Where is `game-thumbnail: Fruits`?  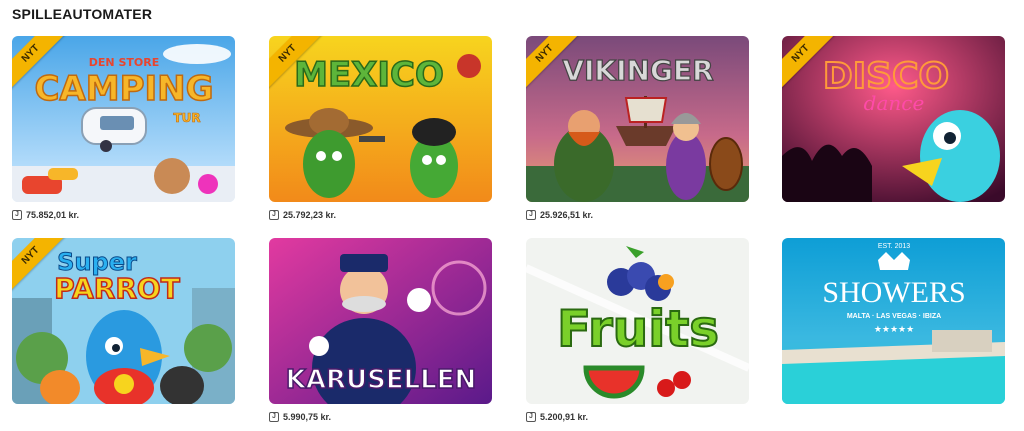 game-thumbnail: Fruits is located at coordinates (637, 321).